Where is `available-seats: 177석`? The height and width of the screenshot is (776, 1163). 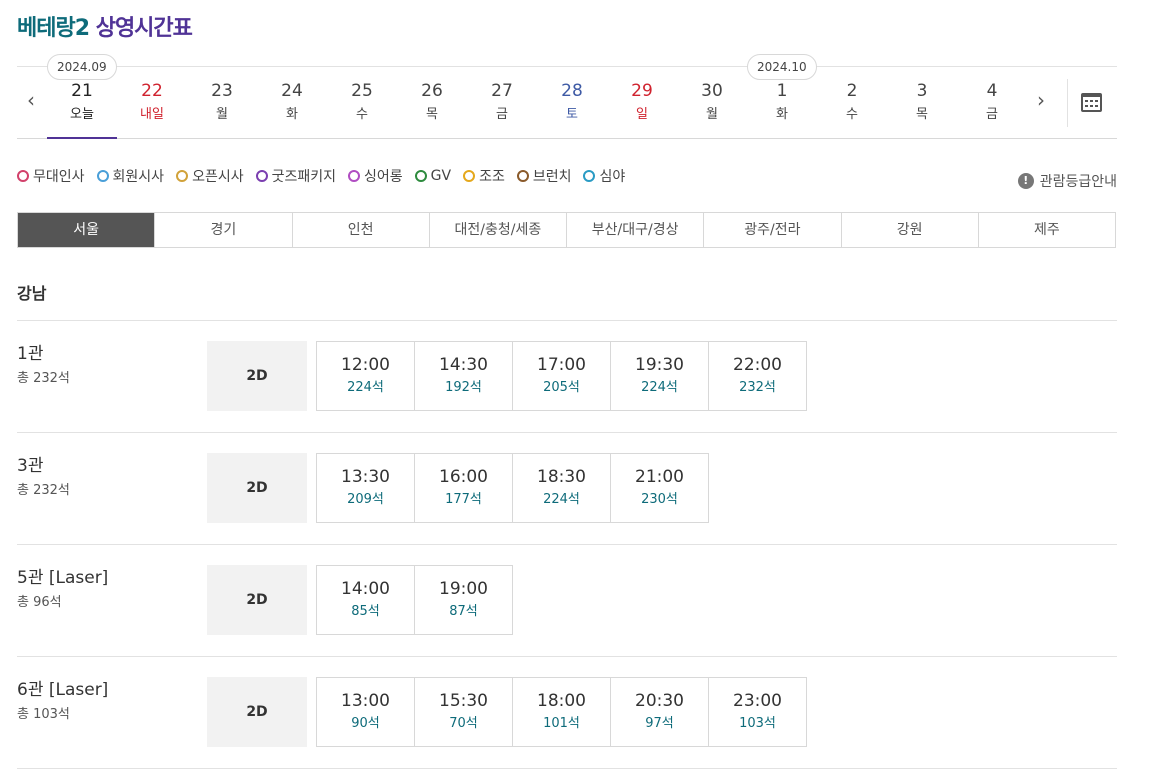
available-seats: 177석 is located at coordinates (463, 499).